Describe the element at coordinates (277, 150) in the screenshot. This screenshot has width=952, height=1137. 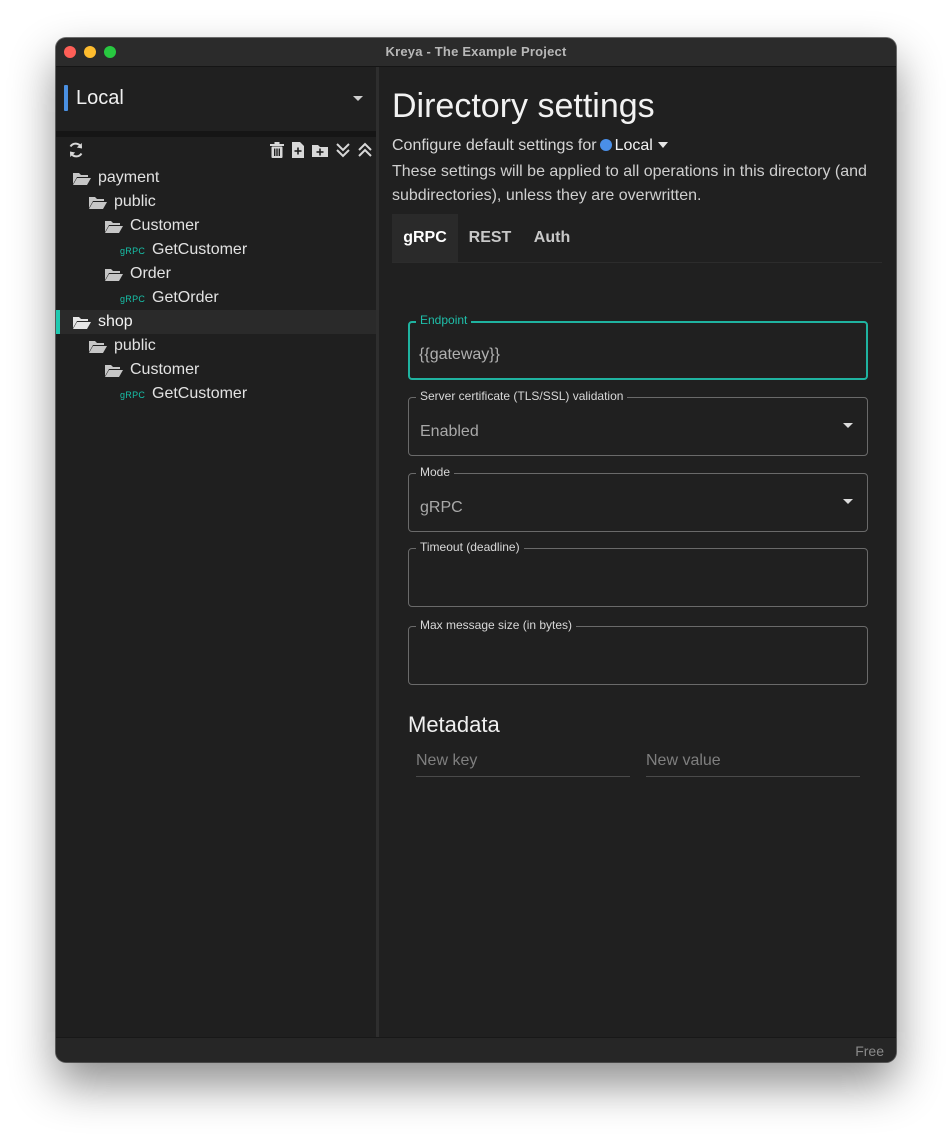
I see `delete-icon` at that location.